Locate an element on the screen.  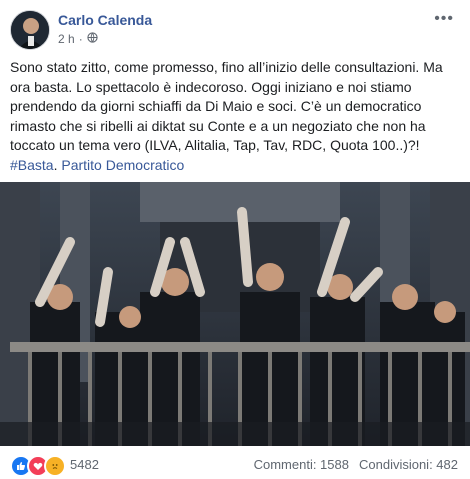
reaction-icons is located at coordinates (38, 466).